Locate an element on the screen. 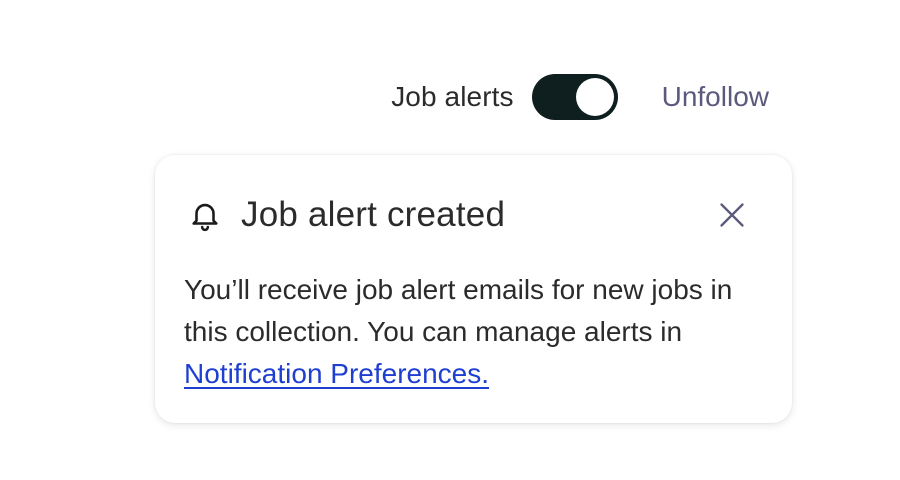 This screenshot has height=480, width=900. close-icon is located at coordinates (732, 215).